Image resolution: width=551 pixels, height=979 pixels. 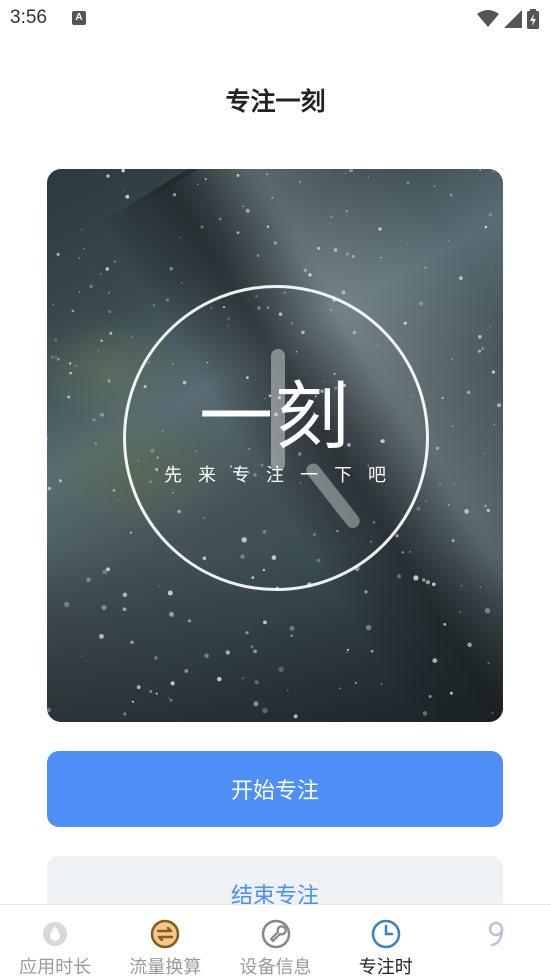 I want to click on hero-title: 一刻, so click(x=275, y=417).